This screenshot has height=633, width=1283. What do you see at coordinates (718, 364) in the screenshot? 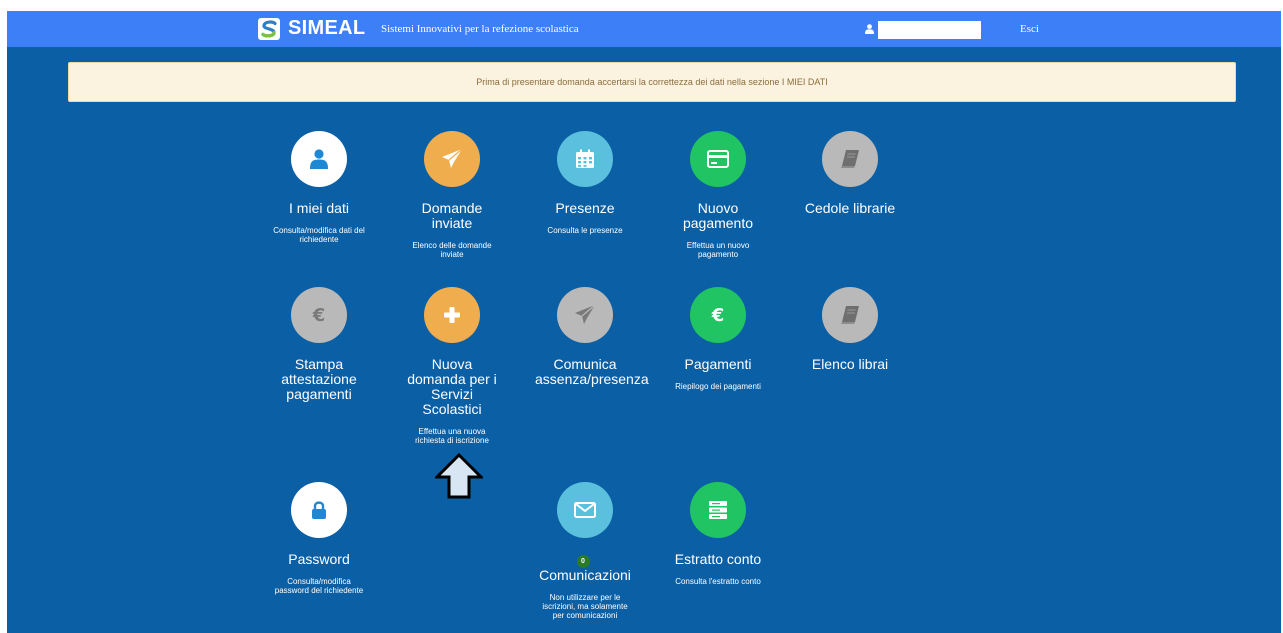
I see `tile-title: Pagamenti` at bounding box center [718, 364].